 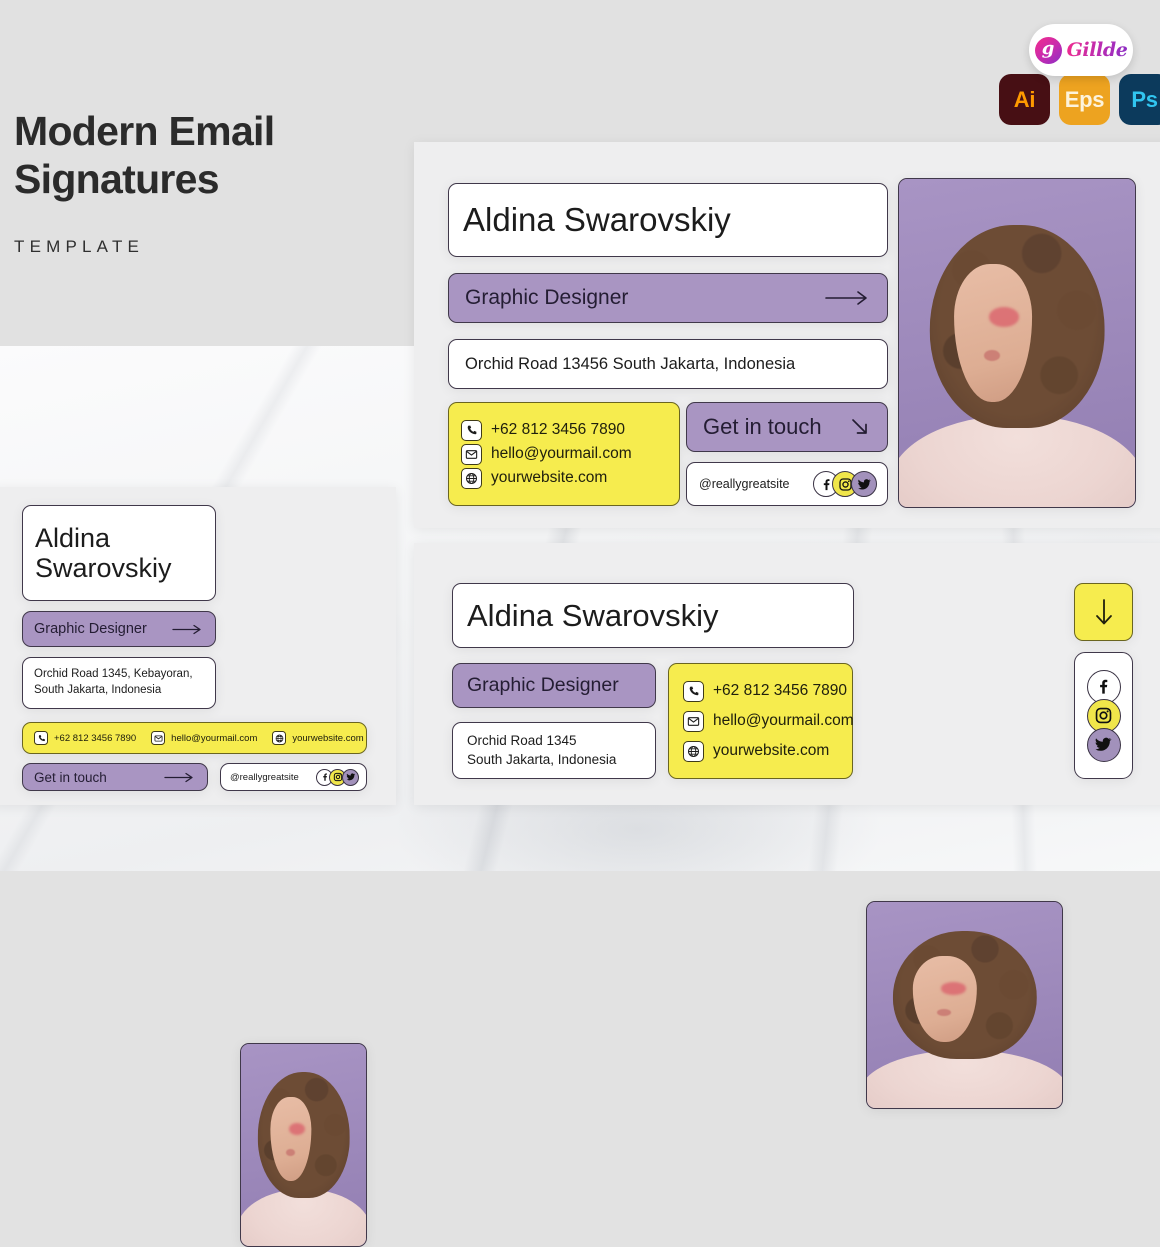 I want to click on download-button, so click(x=1103, y=612).